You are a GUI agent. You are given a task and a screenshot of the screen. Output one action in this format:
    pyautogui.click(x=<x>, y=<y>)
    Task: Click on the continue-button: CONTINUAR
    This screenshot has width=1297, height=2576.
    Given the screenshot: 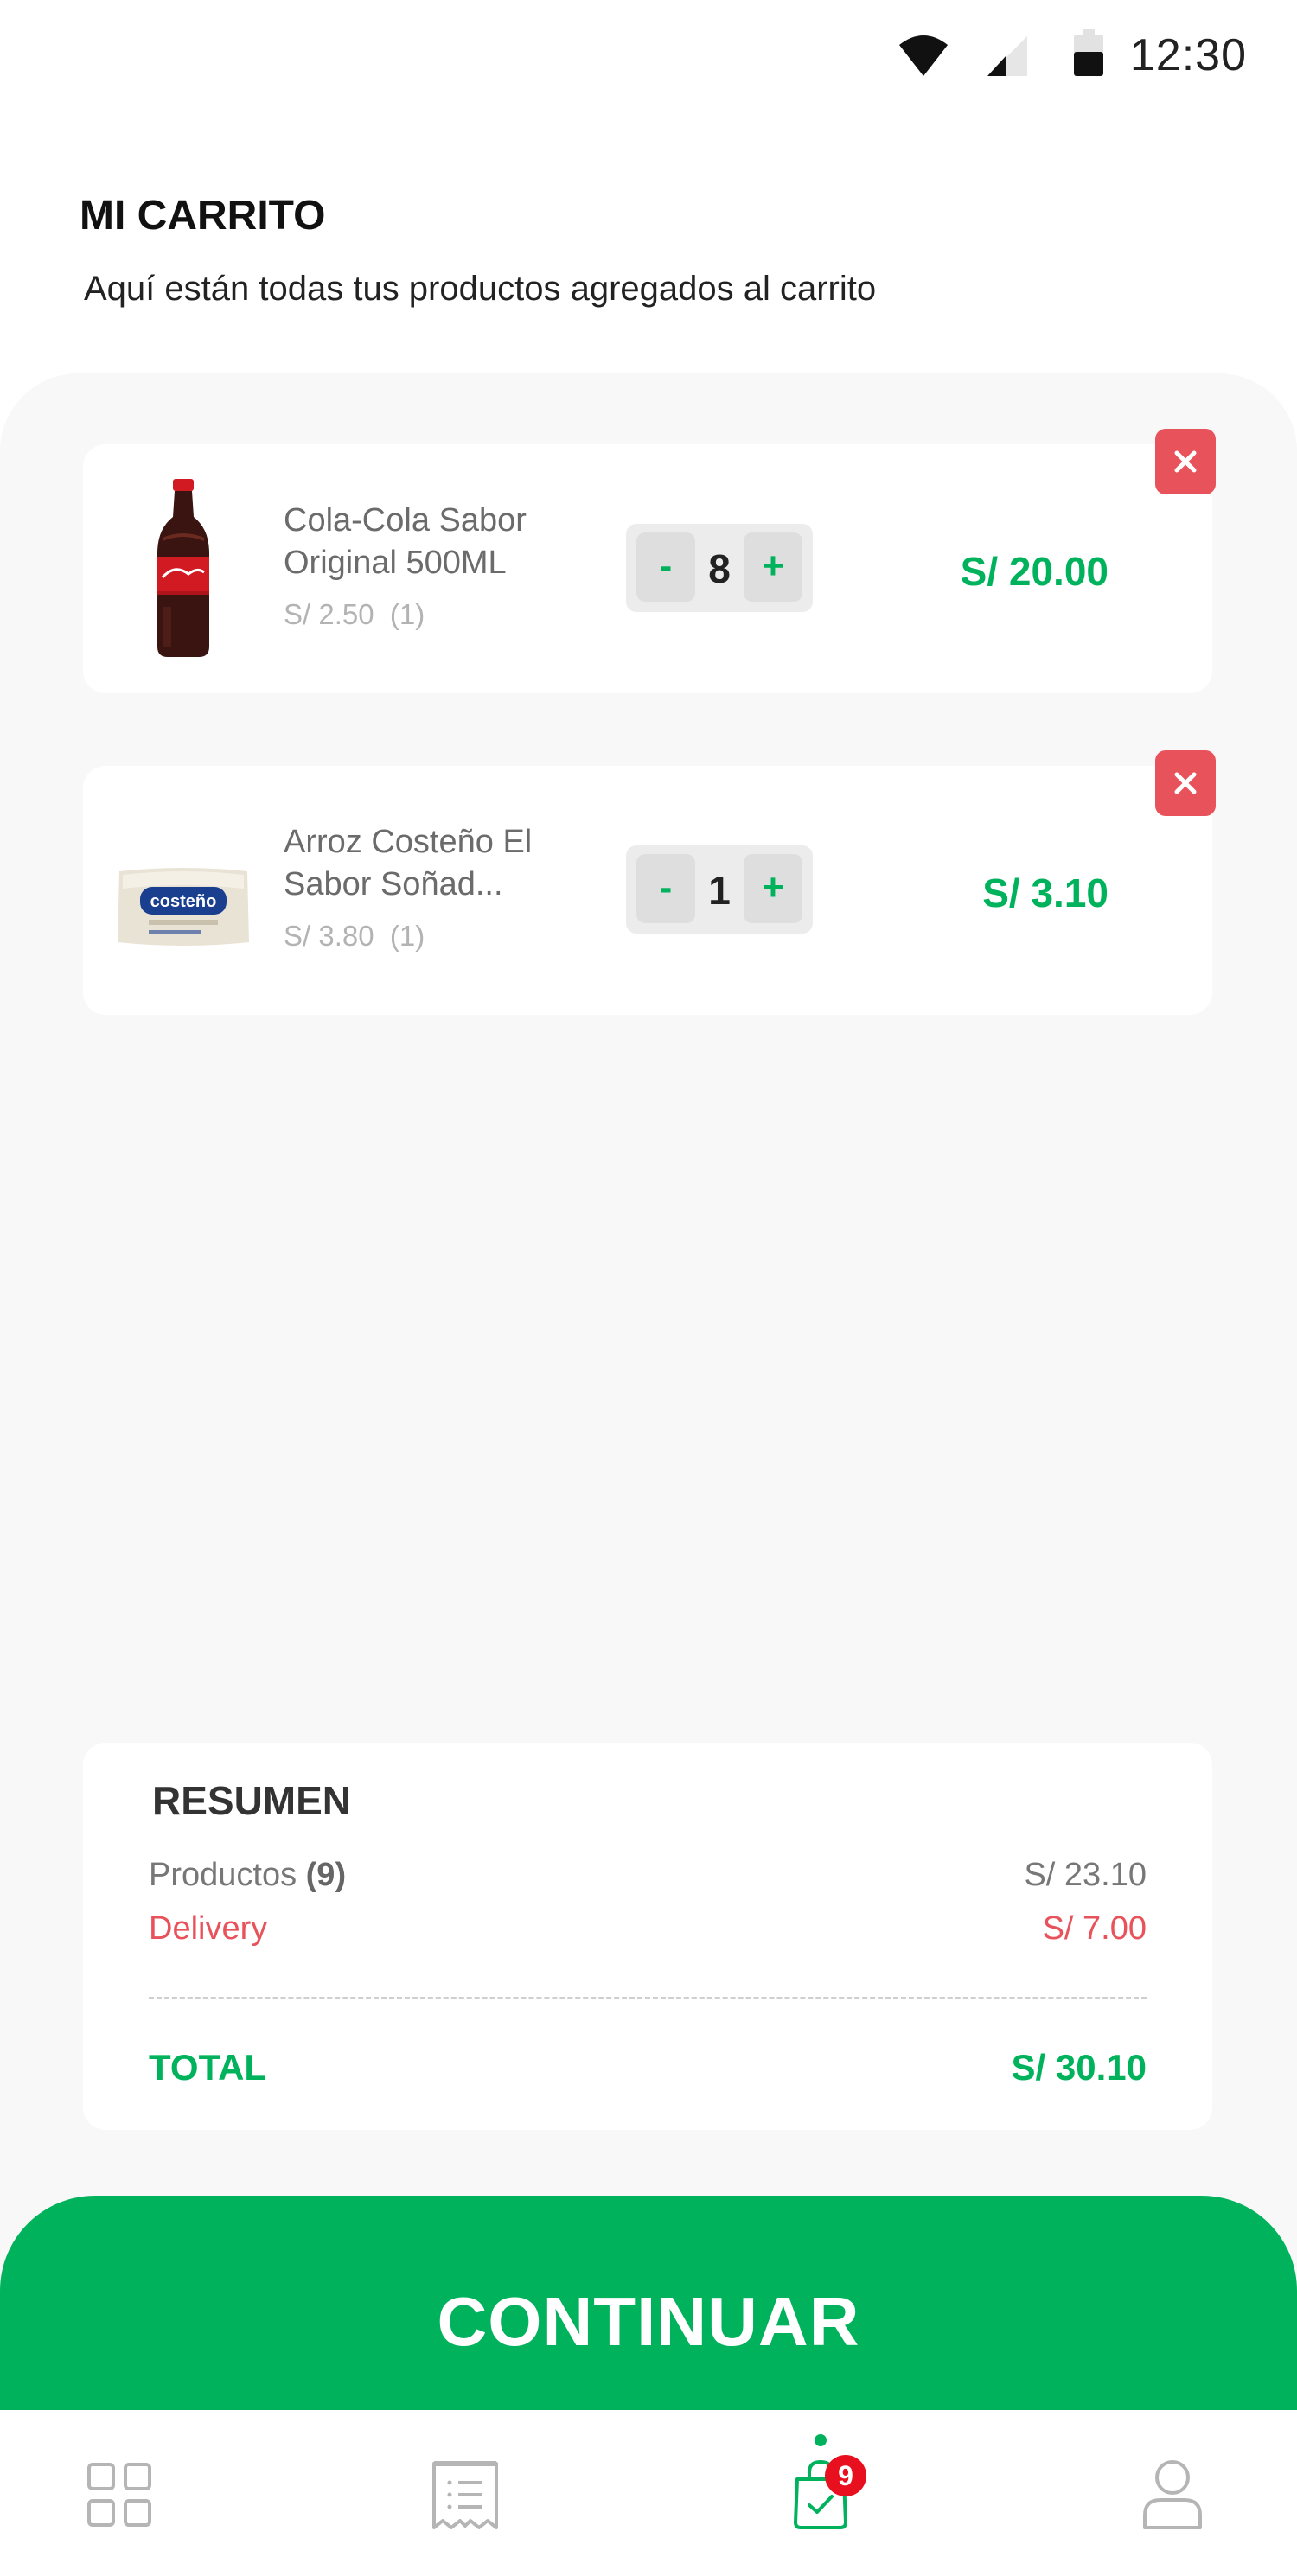 What is the action you would take?
    pyautogui.click(x=649, y=2321)
    